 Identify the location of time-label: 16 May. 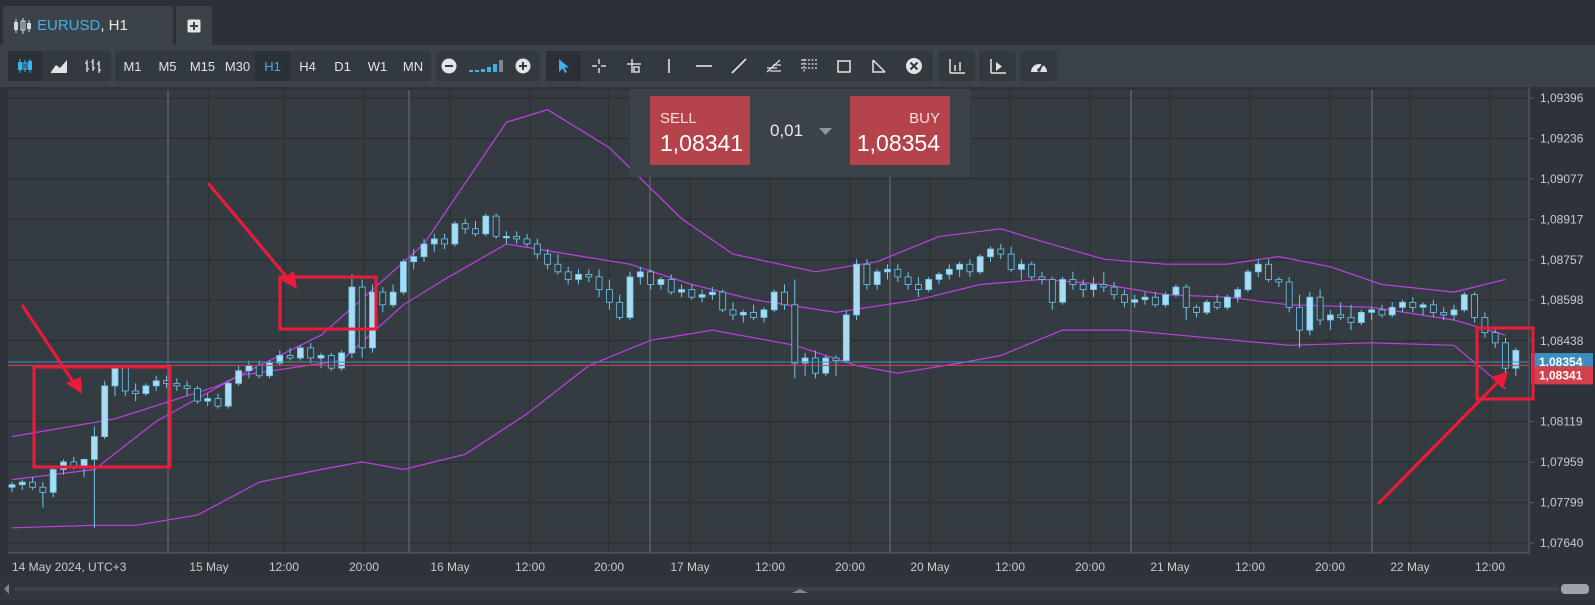
(449, 567).